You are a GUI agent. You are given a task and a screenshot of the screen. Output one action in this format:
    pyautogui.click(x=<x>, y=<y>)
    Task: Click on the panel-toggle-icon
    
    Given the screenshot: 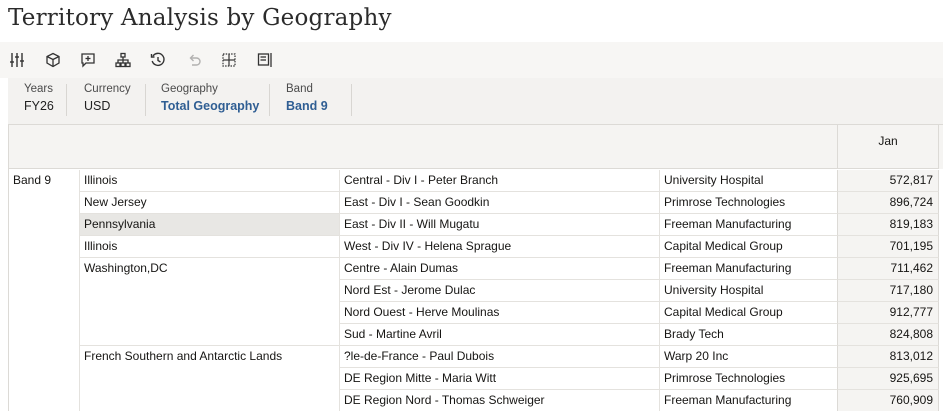 What is the action you would take?
    pyautogui.click(x=265, y=60)
    